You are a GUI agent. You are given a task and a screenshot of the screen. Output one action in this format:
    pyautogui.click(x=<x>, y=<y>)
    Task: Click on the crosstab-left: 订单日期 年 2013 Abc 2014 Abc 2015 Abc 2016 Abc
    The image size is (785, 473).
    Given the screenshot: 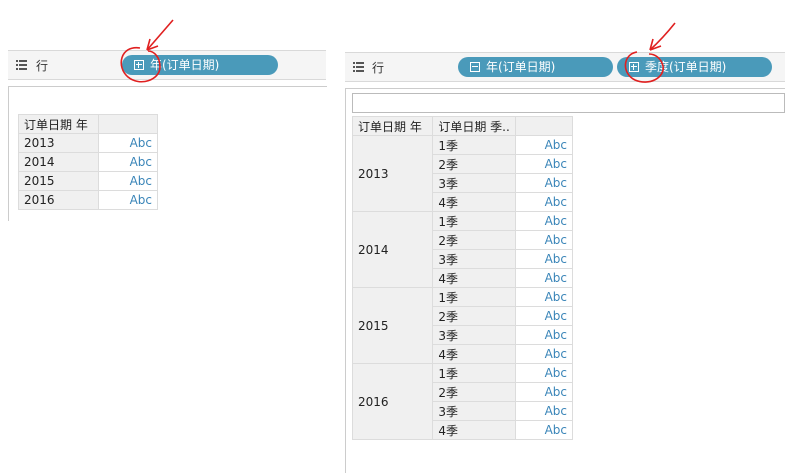 What is the action you would take?
    pyautogui.click(x=88, y=162)
    